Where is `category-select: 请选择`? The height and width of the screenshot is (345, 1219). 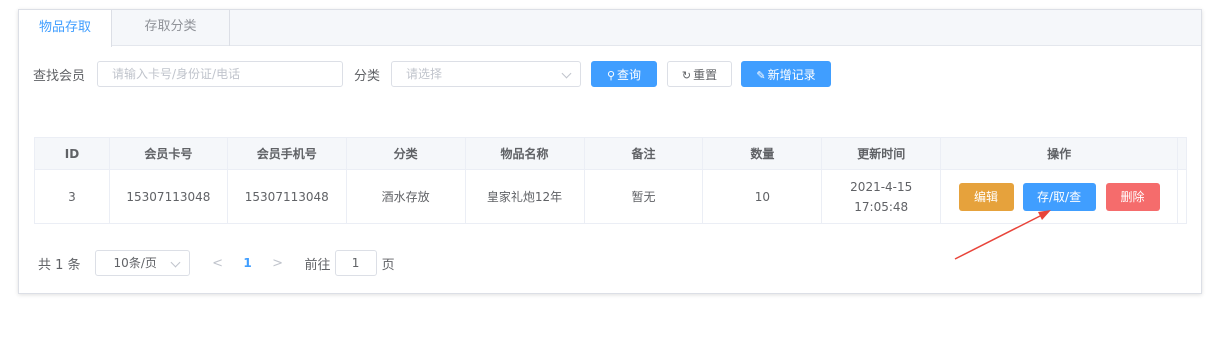 category-select: 请选择 is located at coordinates (486, 74).